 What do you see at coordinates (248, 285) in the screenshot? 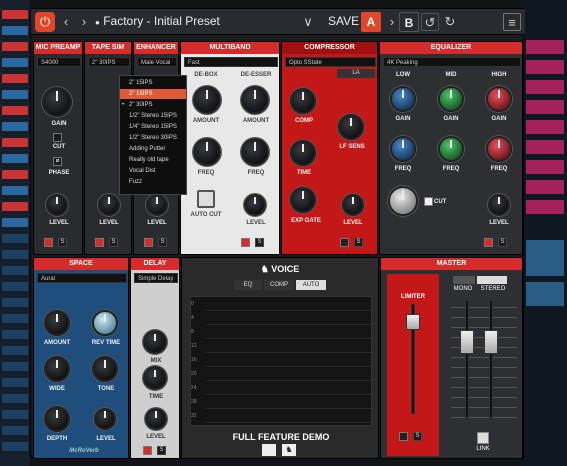
I see `tab-eq: EQ` at bounding box center [248, 285].